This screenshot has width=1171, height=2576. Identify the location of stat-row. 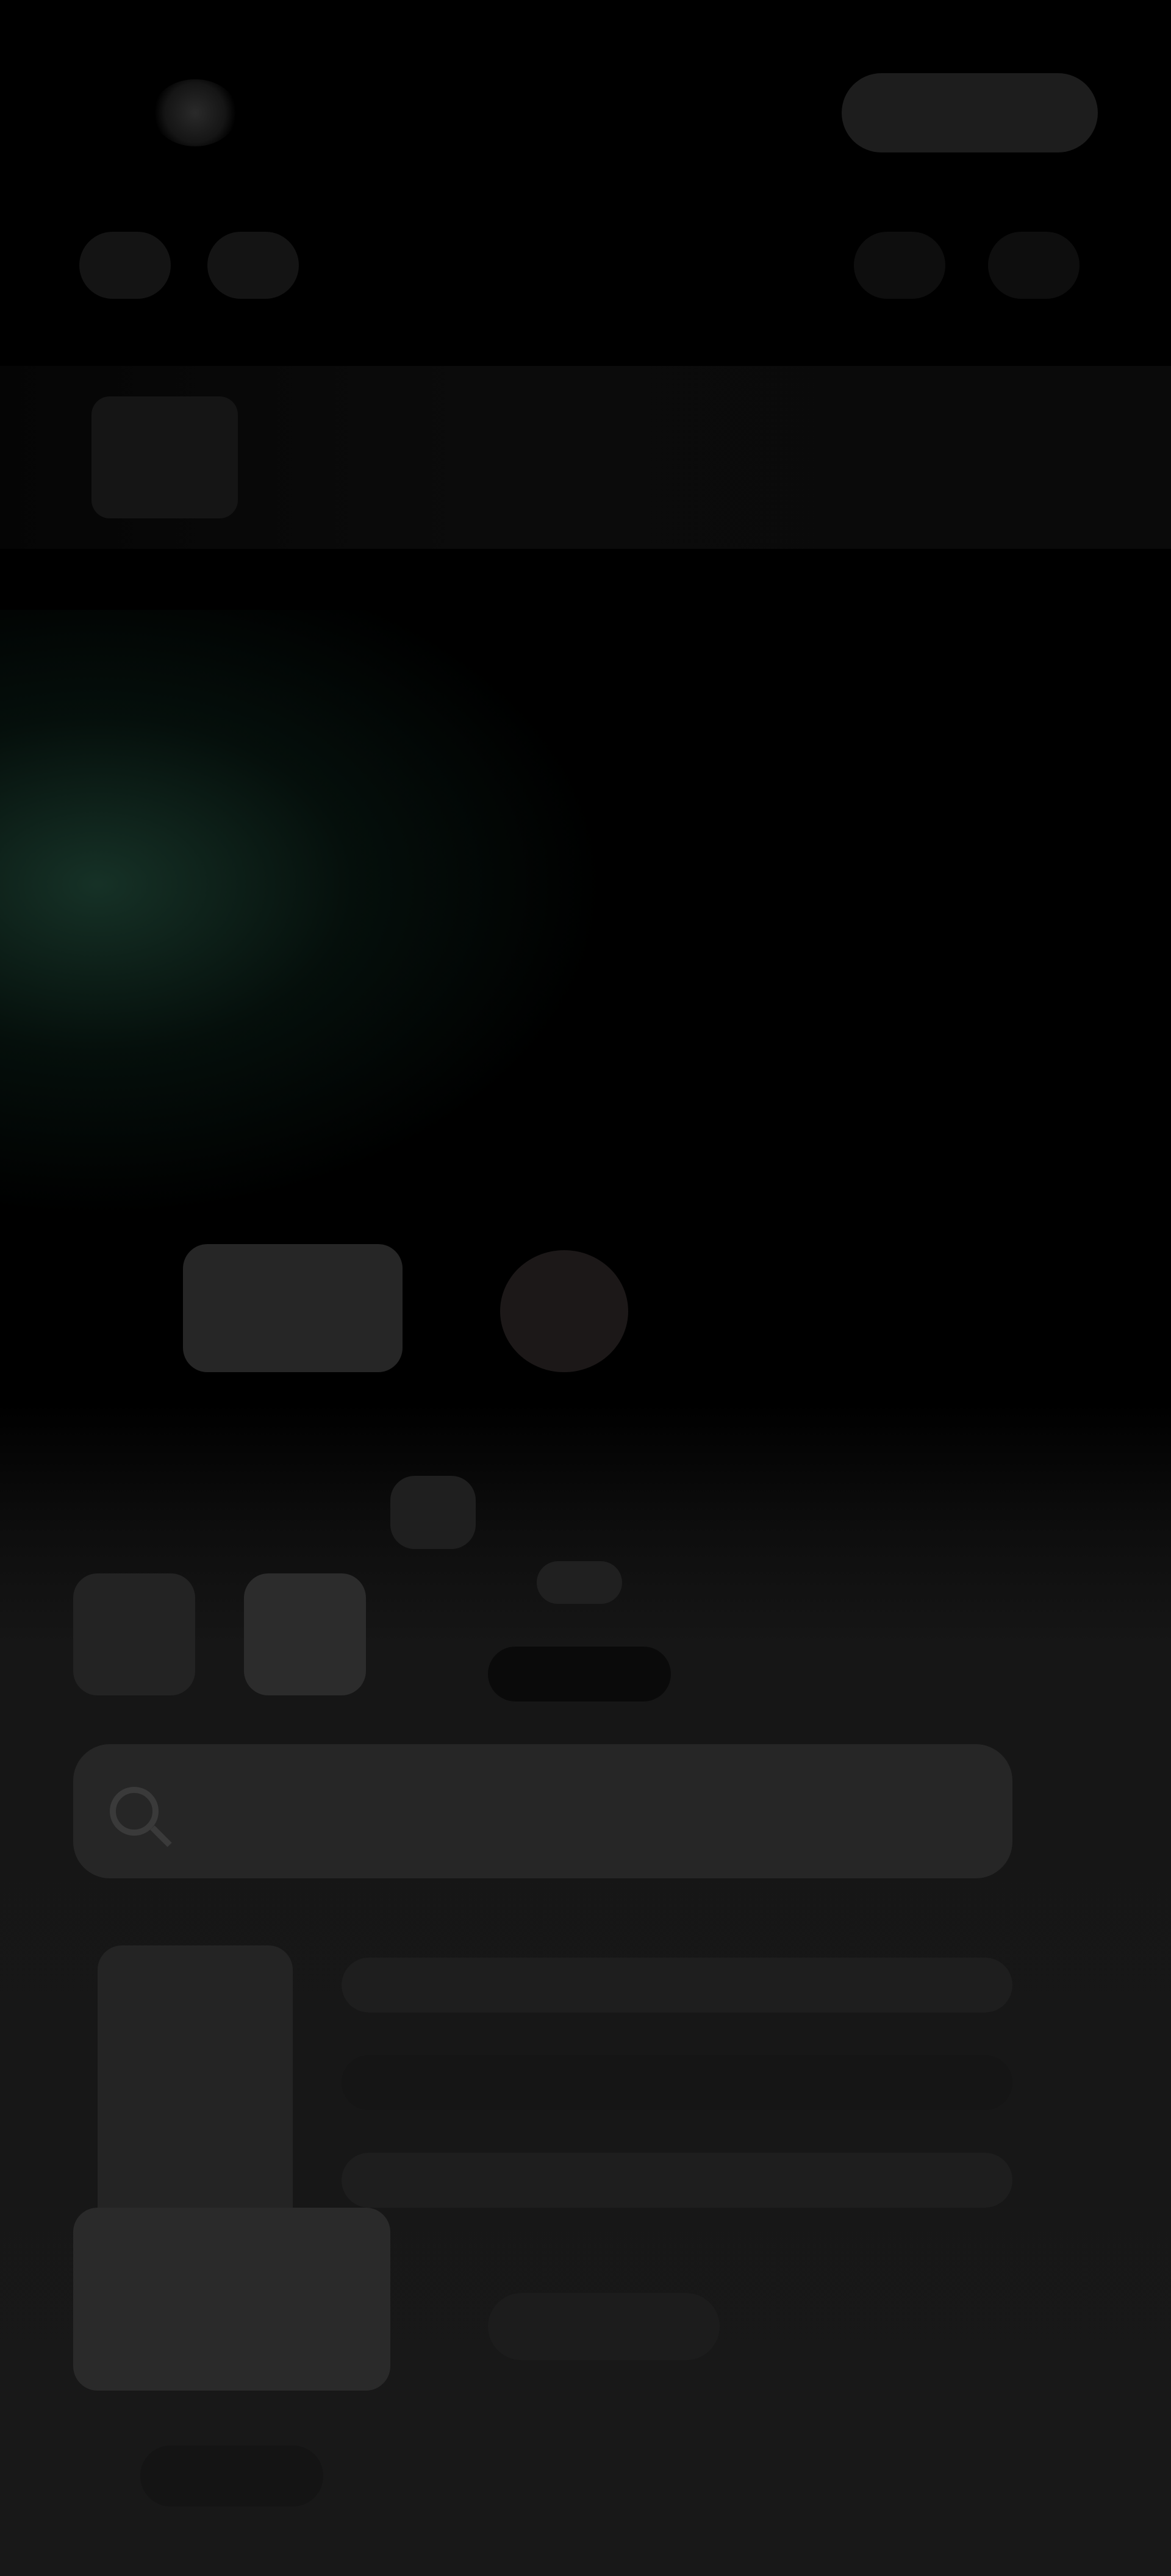
(219, 1634).